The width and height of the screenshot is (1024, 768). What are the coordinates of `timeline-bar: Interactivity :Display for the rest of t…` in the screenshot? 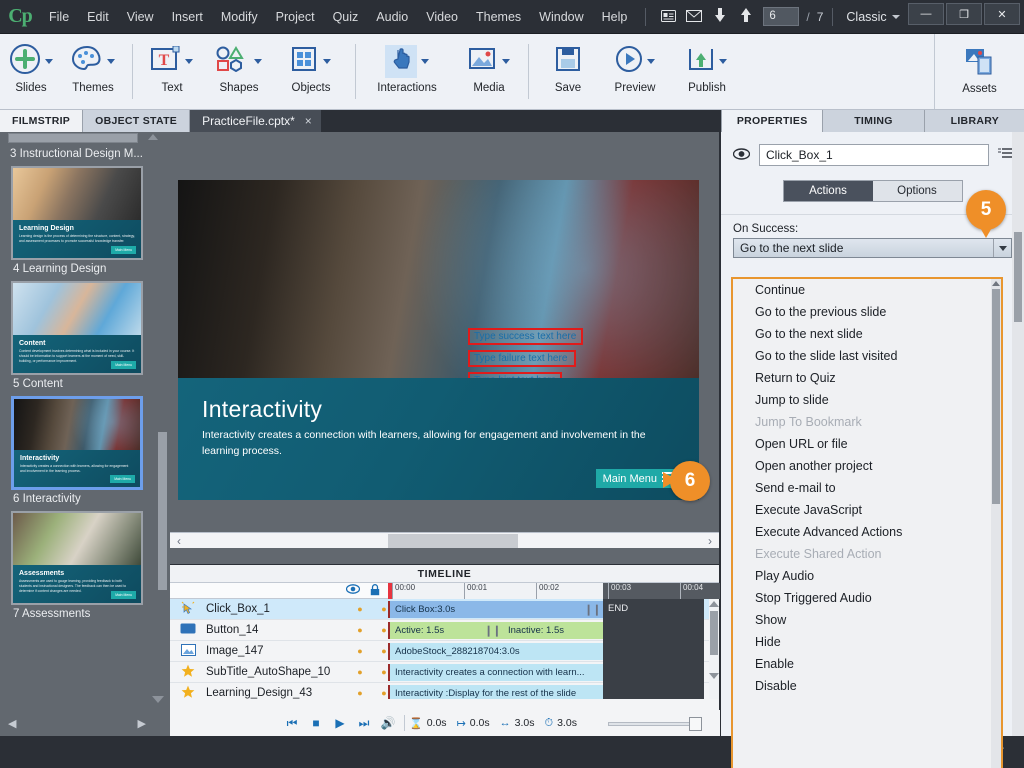 It's located at (495, 692).